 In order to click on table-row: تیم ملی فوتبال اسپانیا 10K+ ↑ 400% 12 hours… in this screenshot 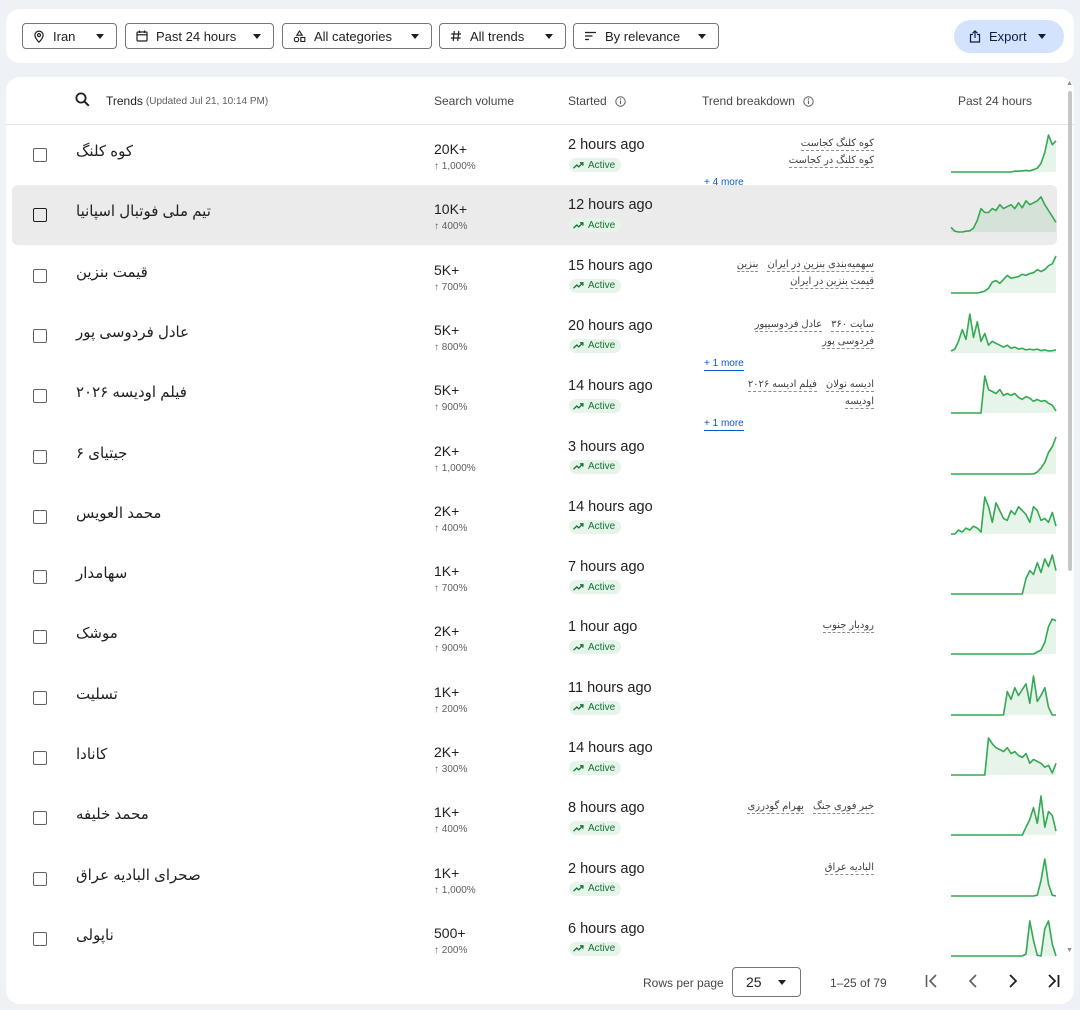, I will do `click(534, 215)`.